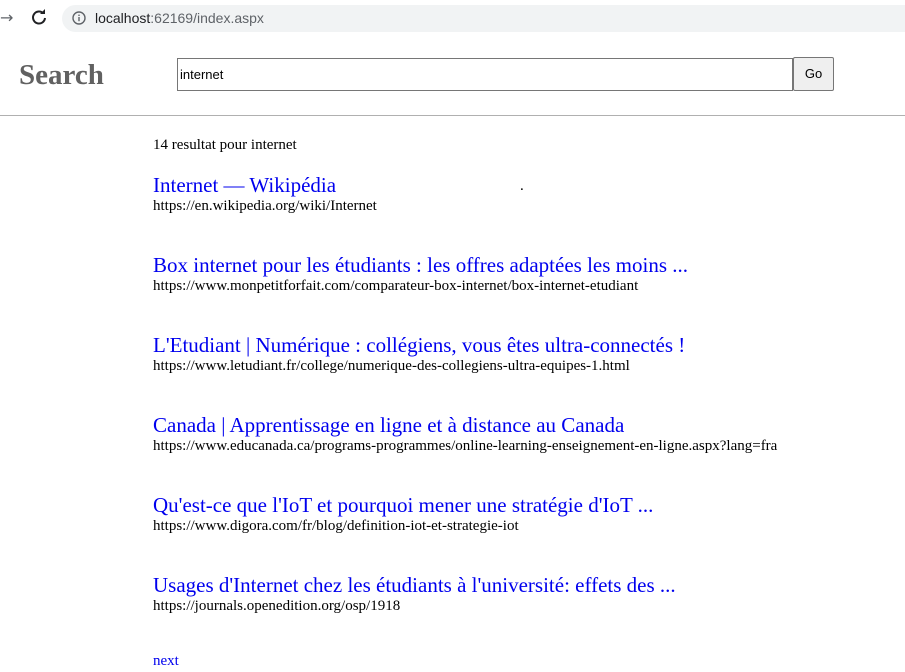 The image size is (905, 672). Describe the element at coordinates (265, 185) in the screenshot. I see `result-title-link: Internet — Wikipédia` at that location.